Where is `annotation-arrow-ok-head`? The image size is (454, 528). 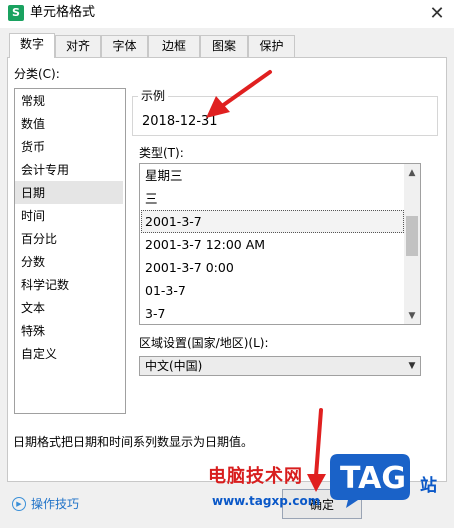 annotation-arrow-ok-head is located at coordinates (316, 483).